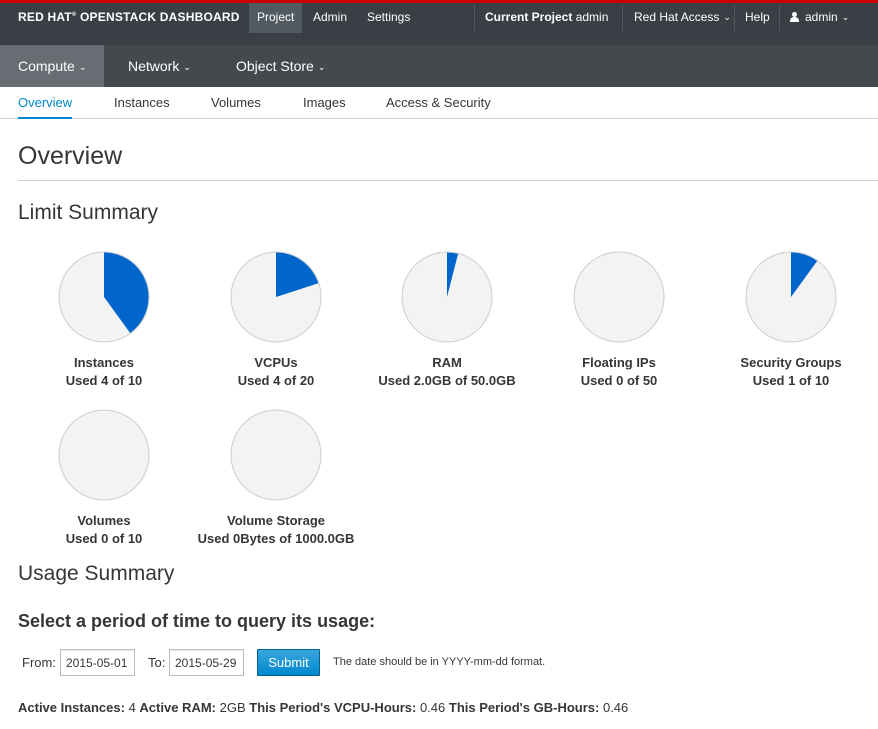 Image resolution: width=878 pixels, height=729 pixels. I want to click on limit-pie-ram: RAM Used 2.0GB of 50.0GB, so click(447, 320).